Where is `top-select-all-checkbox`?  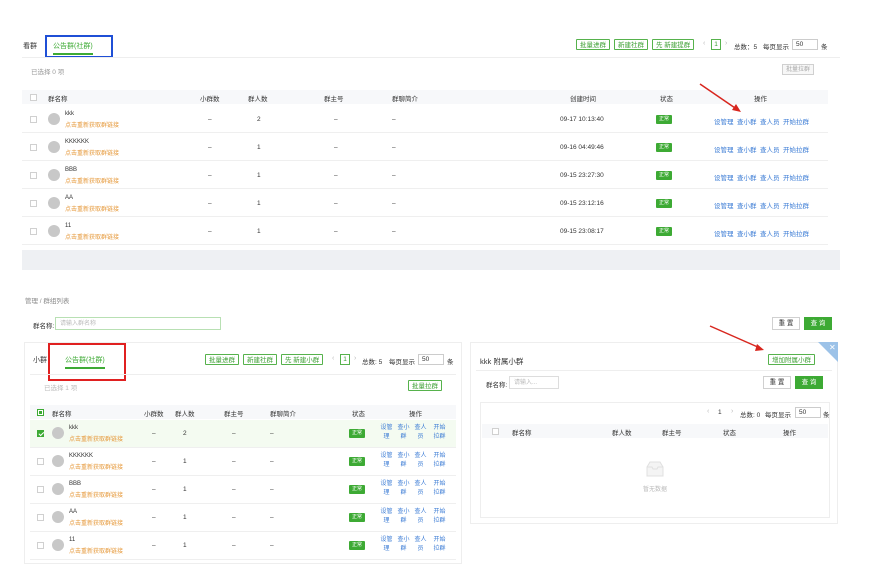
top-select-all-checkbox is located at coordinates (33, 97).